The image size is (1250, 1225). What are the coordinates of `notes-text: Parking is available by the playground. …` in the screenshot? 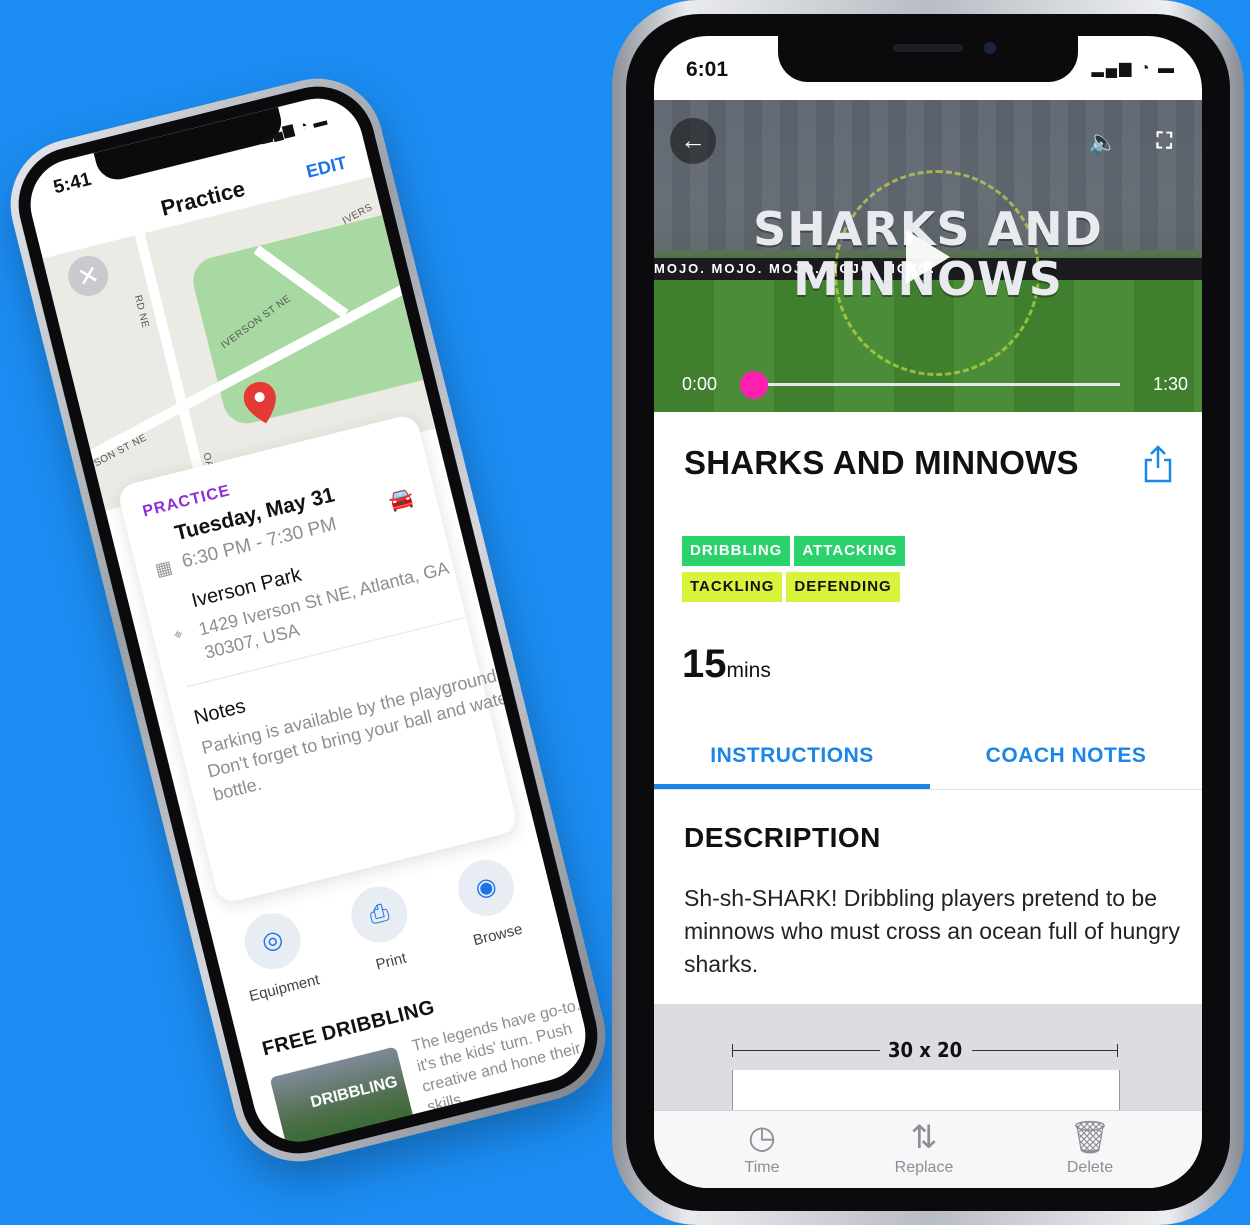 It's located at (357, 734).